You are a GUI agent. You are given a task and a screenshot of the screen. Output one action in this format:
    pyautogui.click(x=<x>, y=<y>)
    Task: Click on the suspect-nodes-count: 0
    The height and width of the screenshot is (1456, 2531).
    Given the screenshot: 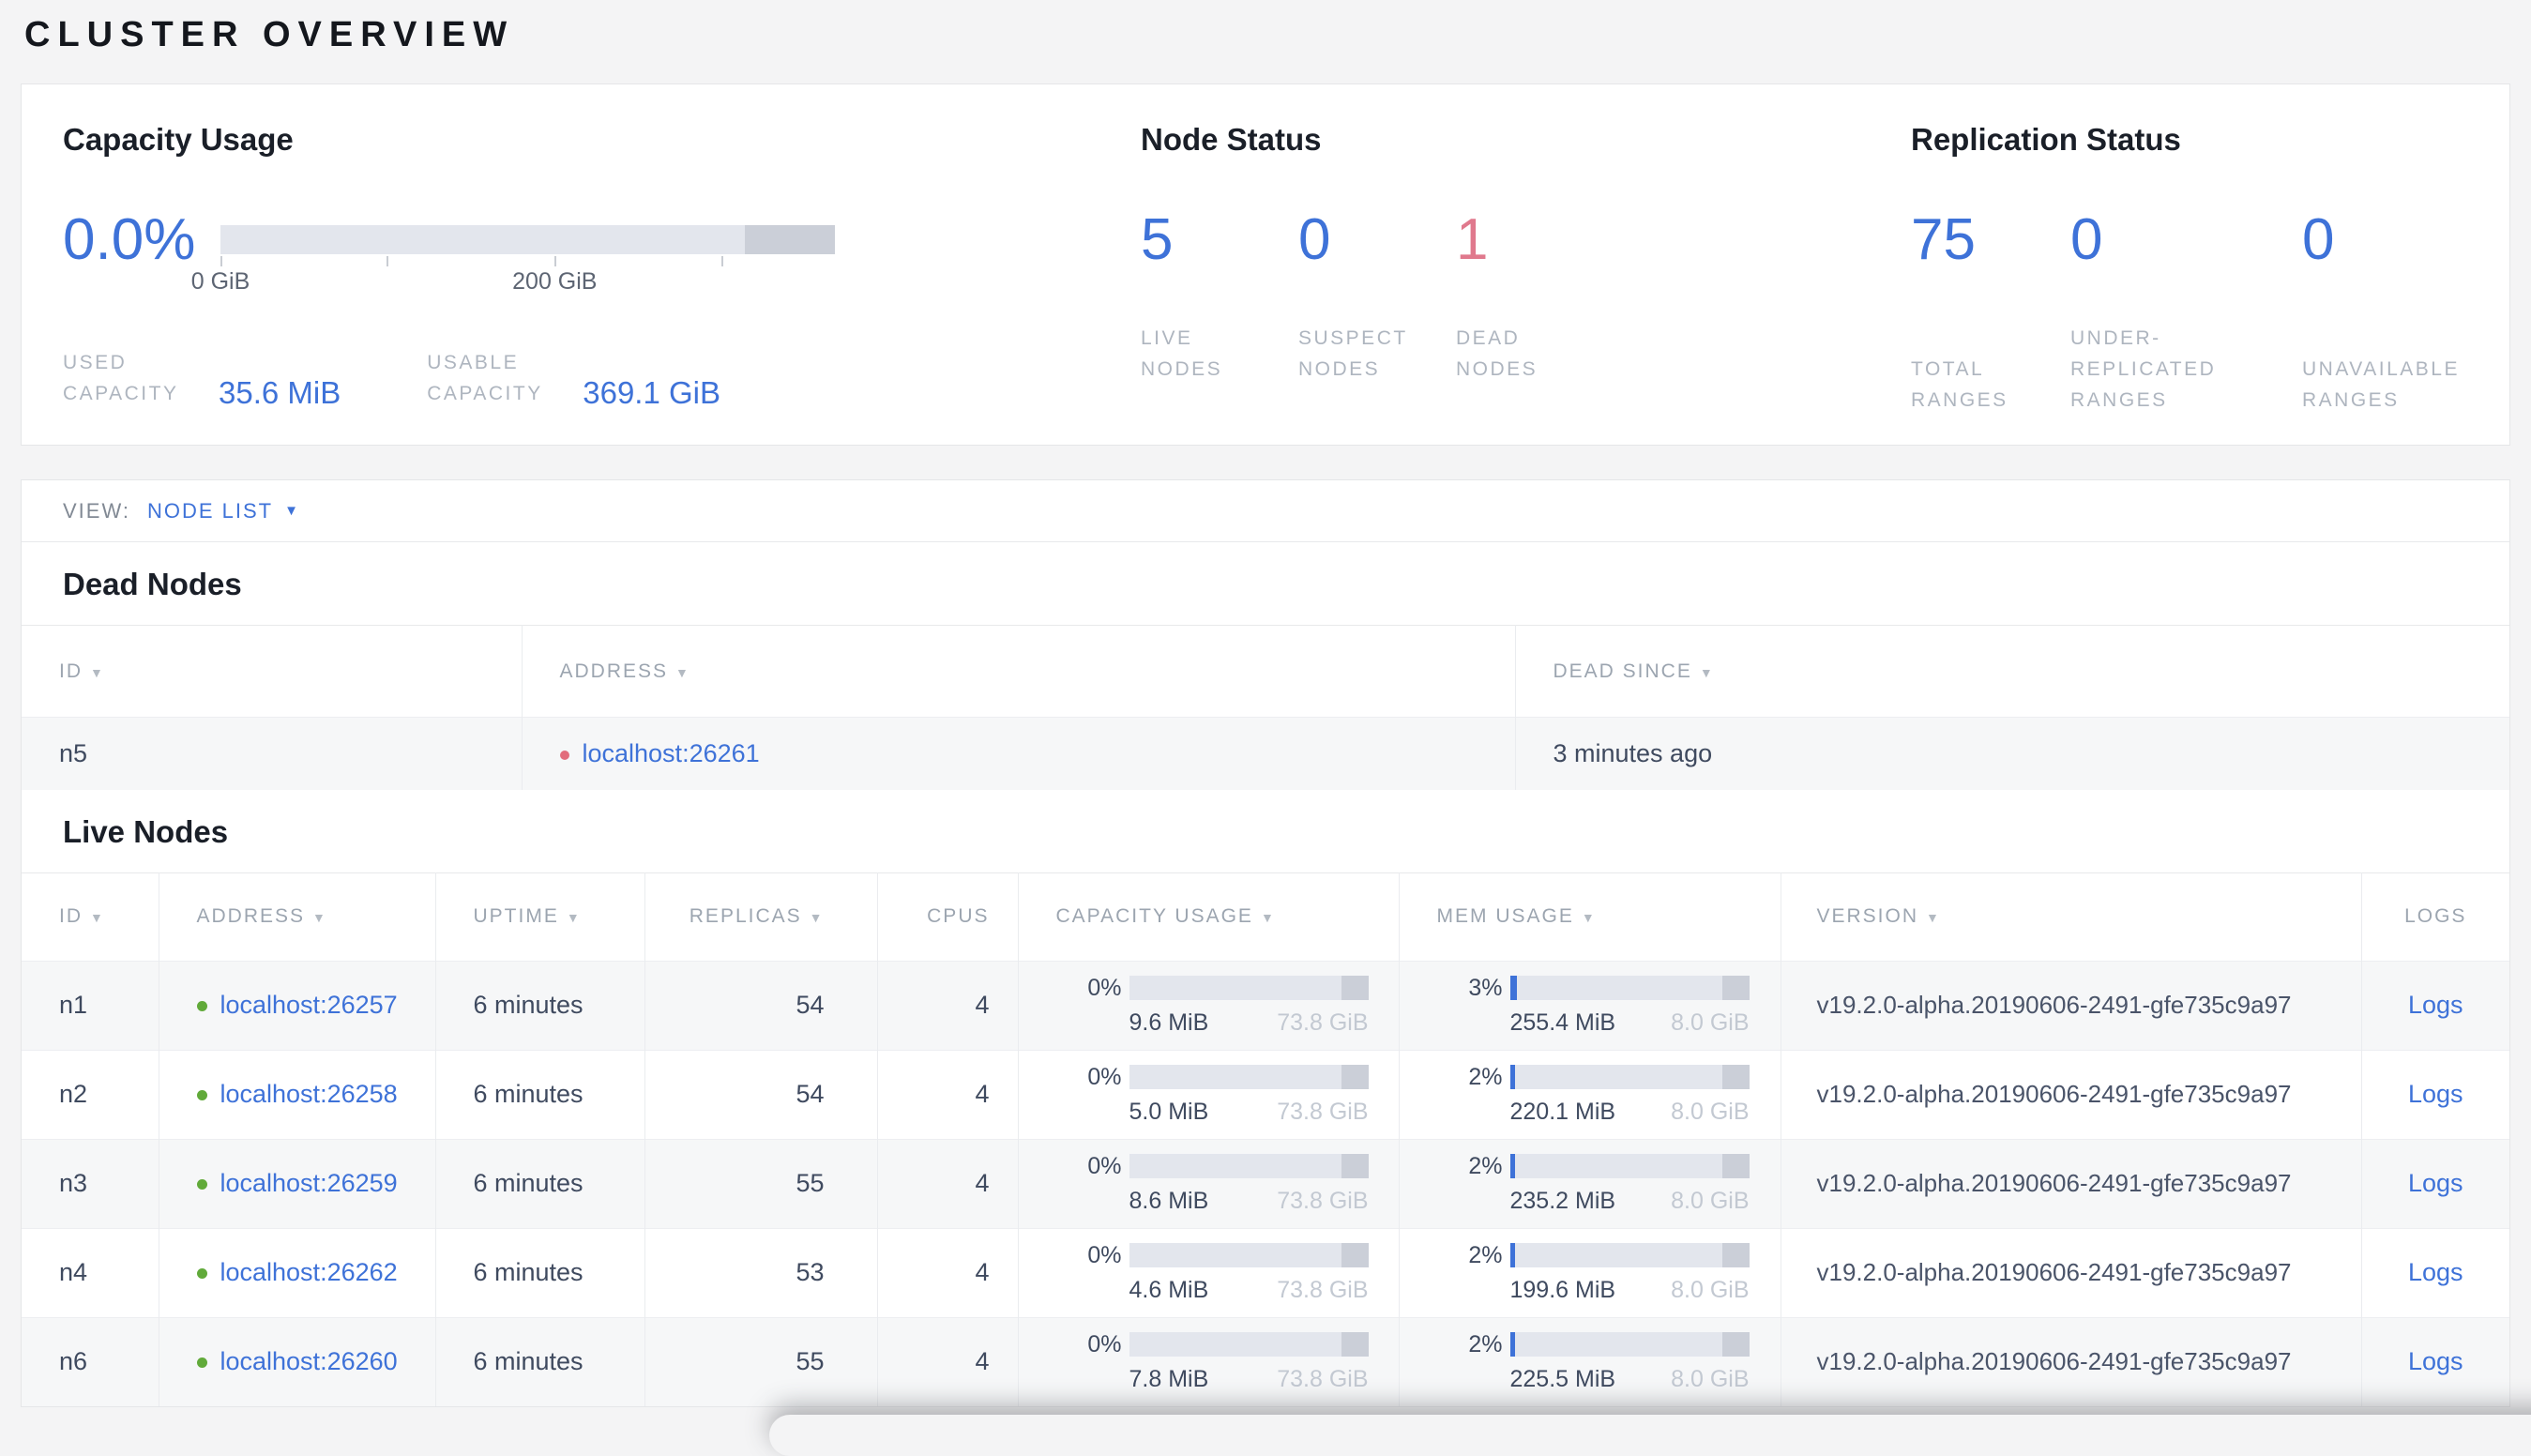 What is the action you would take?
    pyautogui.click(x=1314, y=239)
    